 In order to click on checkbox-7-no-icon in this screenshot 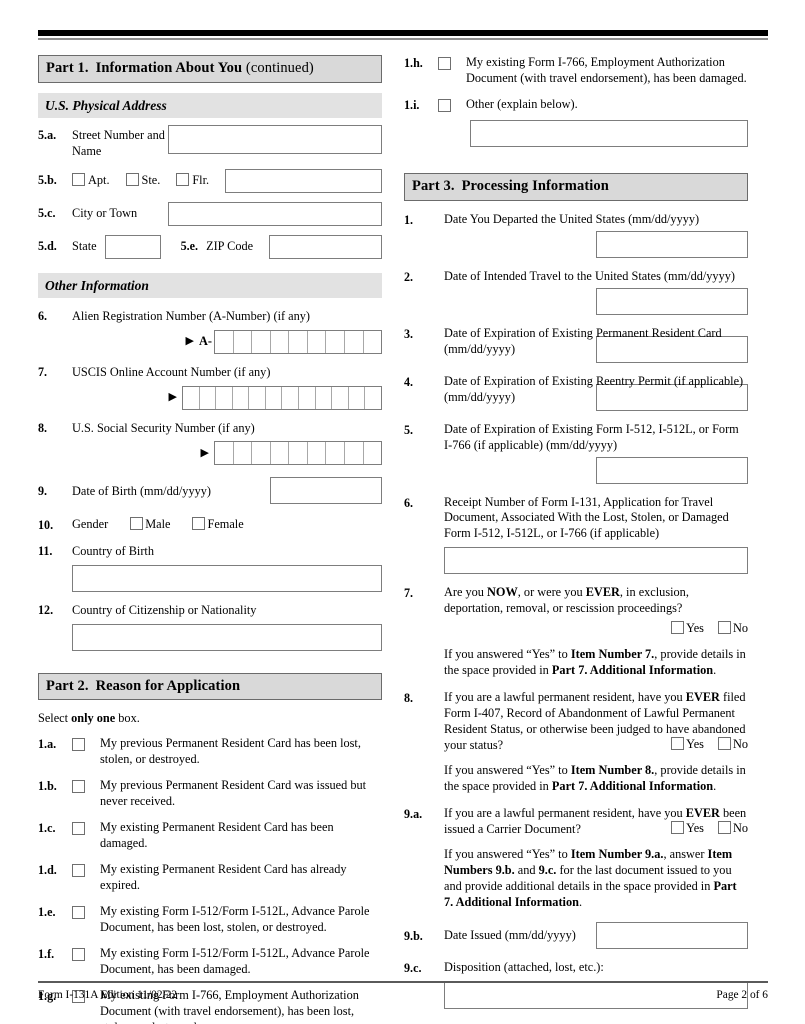, I will do `click(724, 628)`.